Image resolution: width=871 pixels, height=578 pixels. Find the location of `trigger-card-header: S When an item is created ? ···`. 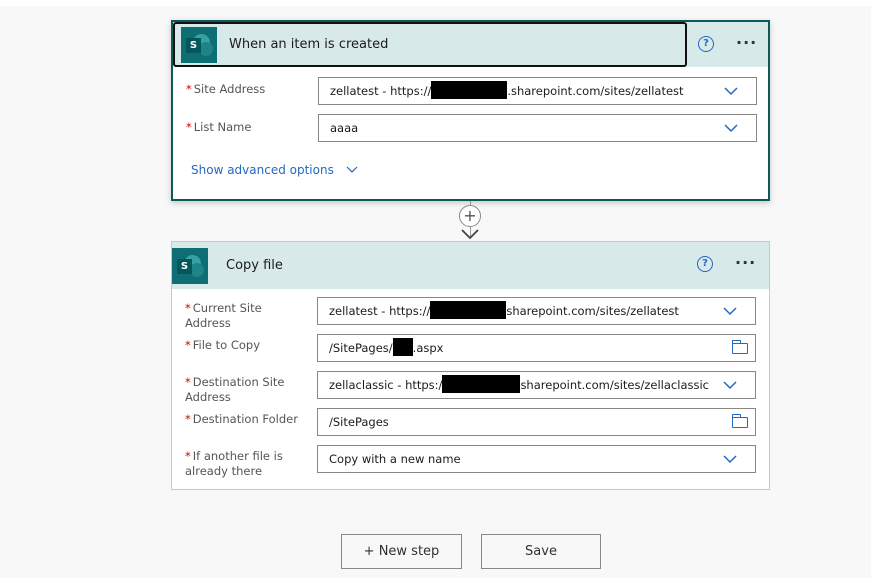

trigger-card-header: S When an item is created ? ··· is located at coordinates (470, 44).